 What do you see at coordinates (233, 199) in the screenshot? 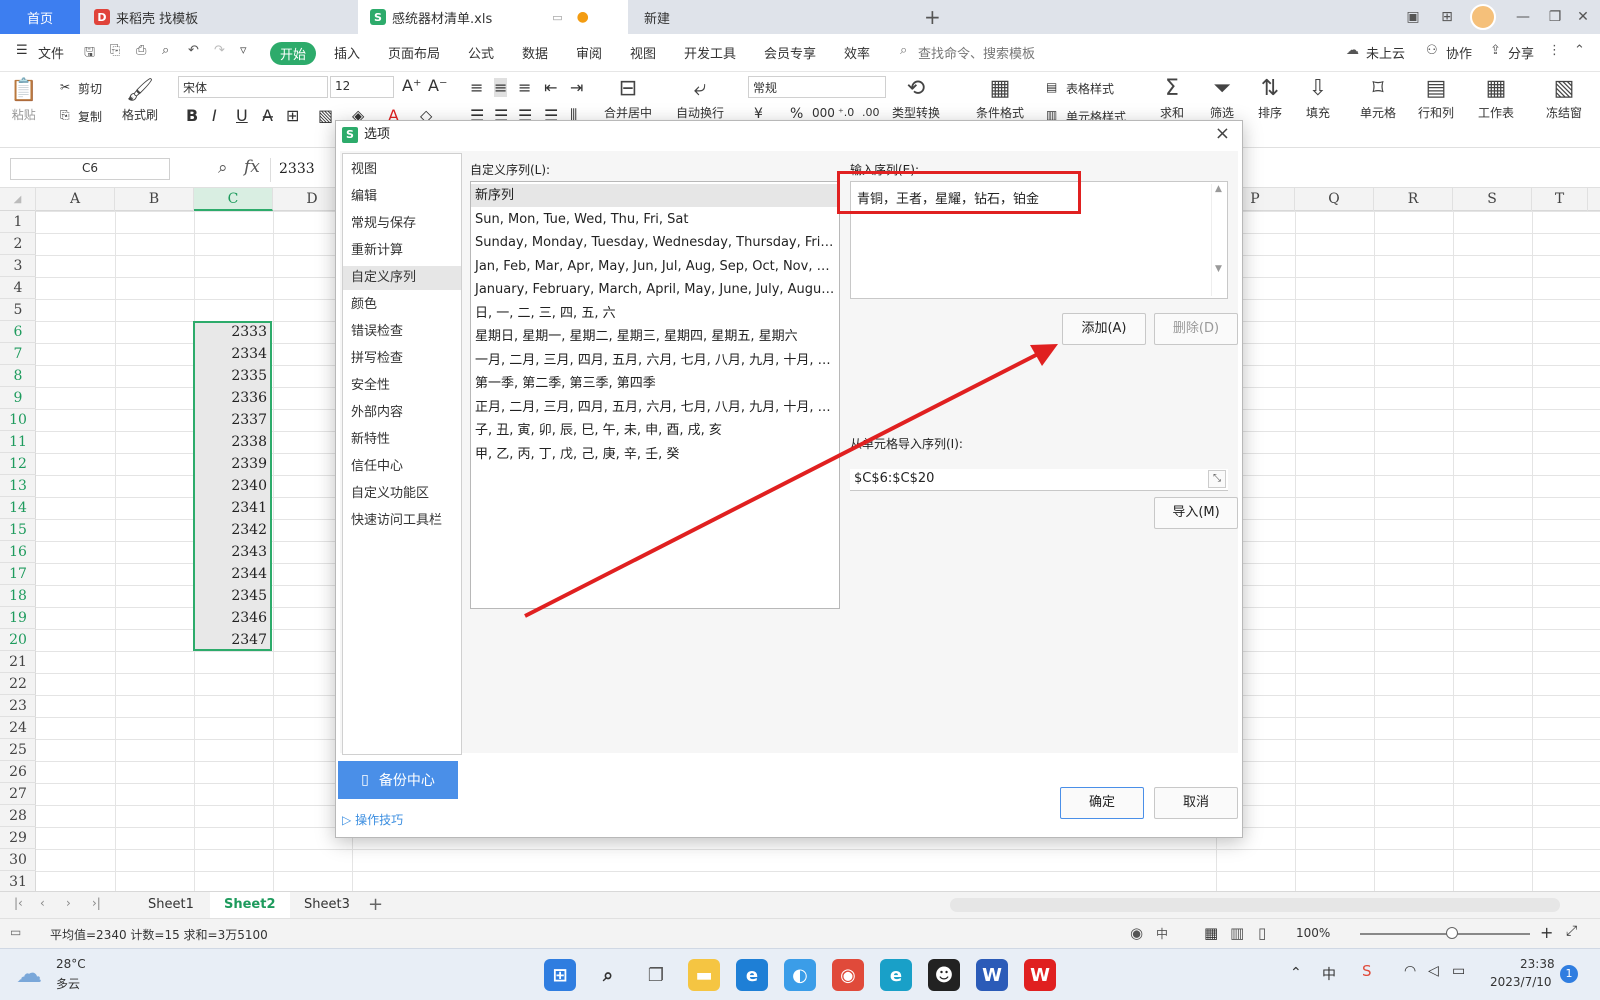
I see `col-header-c: C` at bounding box center [233, 199].